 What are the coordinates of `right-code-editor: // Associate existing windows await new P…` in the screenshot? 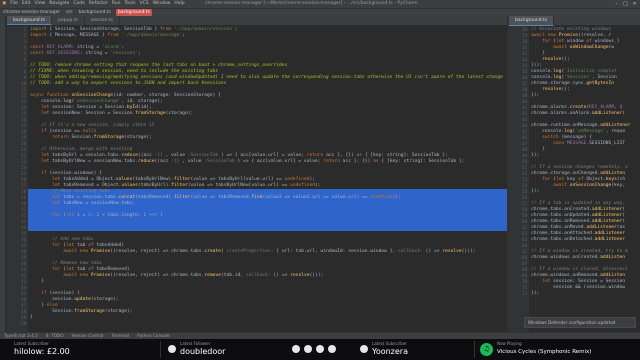 It's located at (584, 179).